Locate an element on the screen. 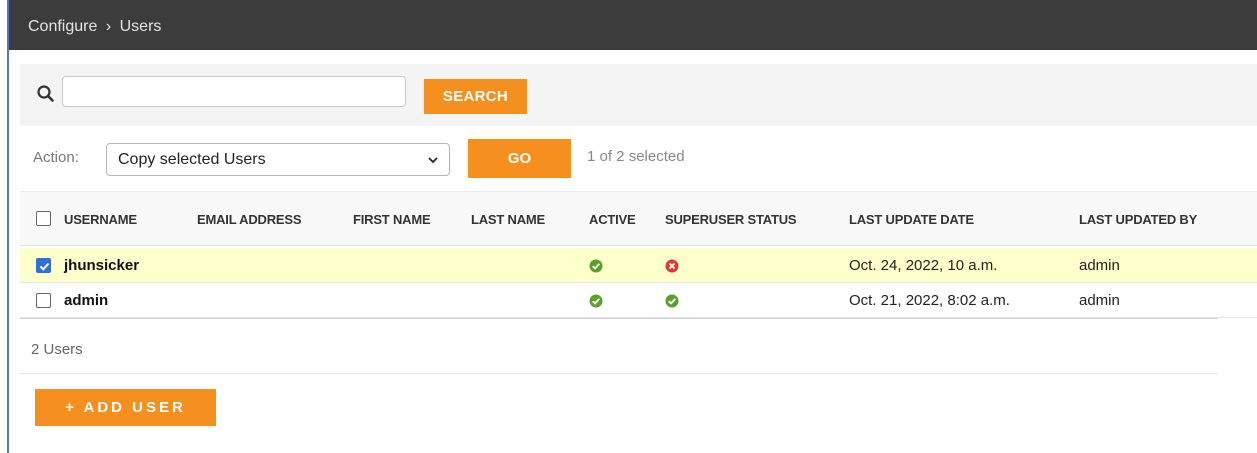  column-header-superuser-status: SUPERUSER STATUS is located at coordinates (731, 219).